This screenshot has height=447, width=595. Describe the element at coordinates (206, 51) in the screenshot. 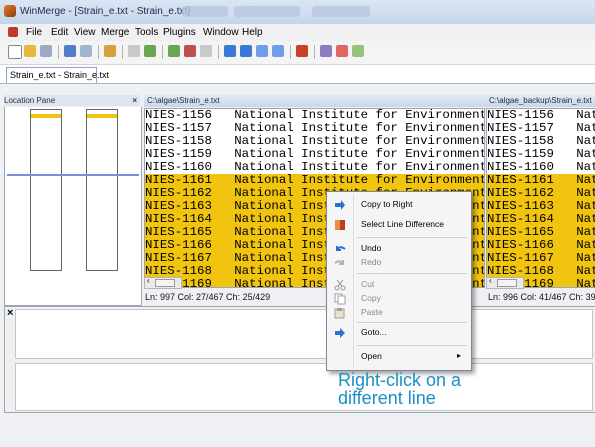

I see `current-diff-icon` at that location.